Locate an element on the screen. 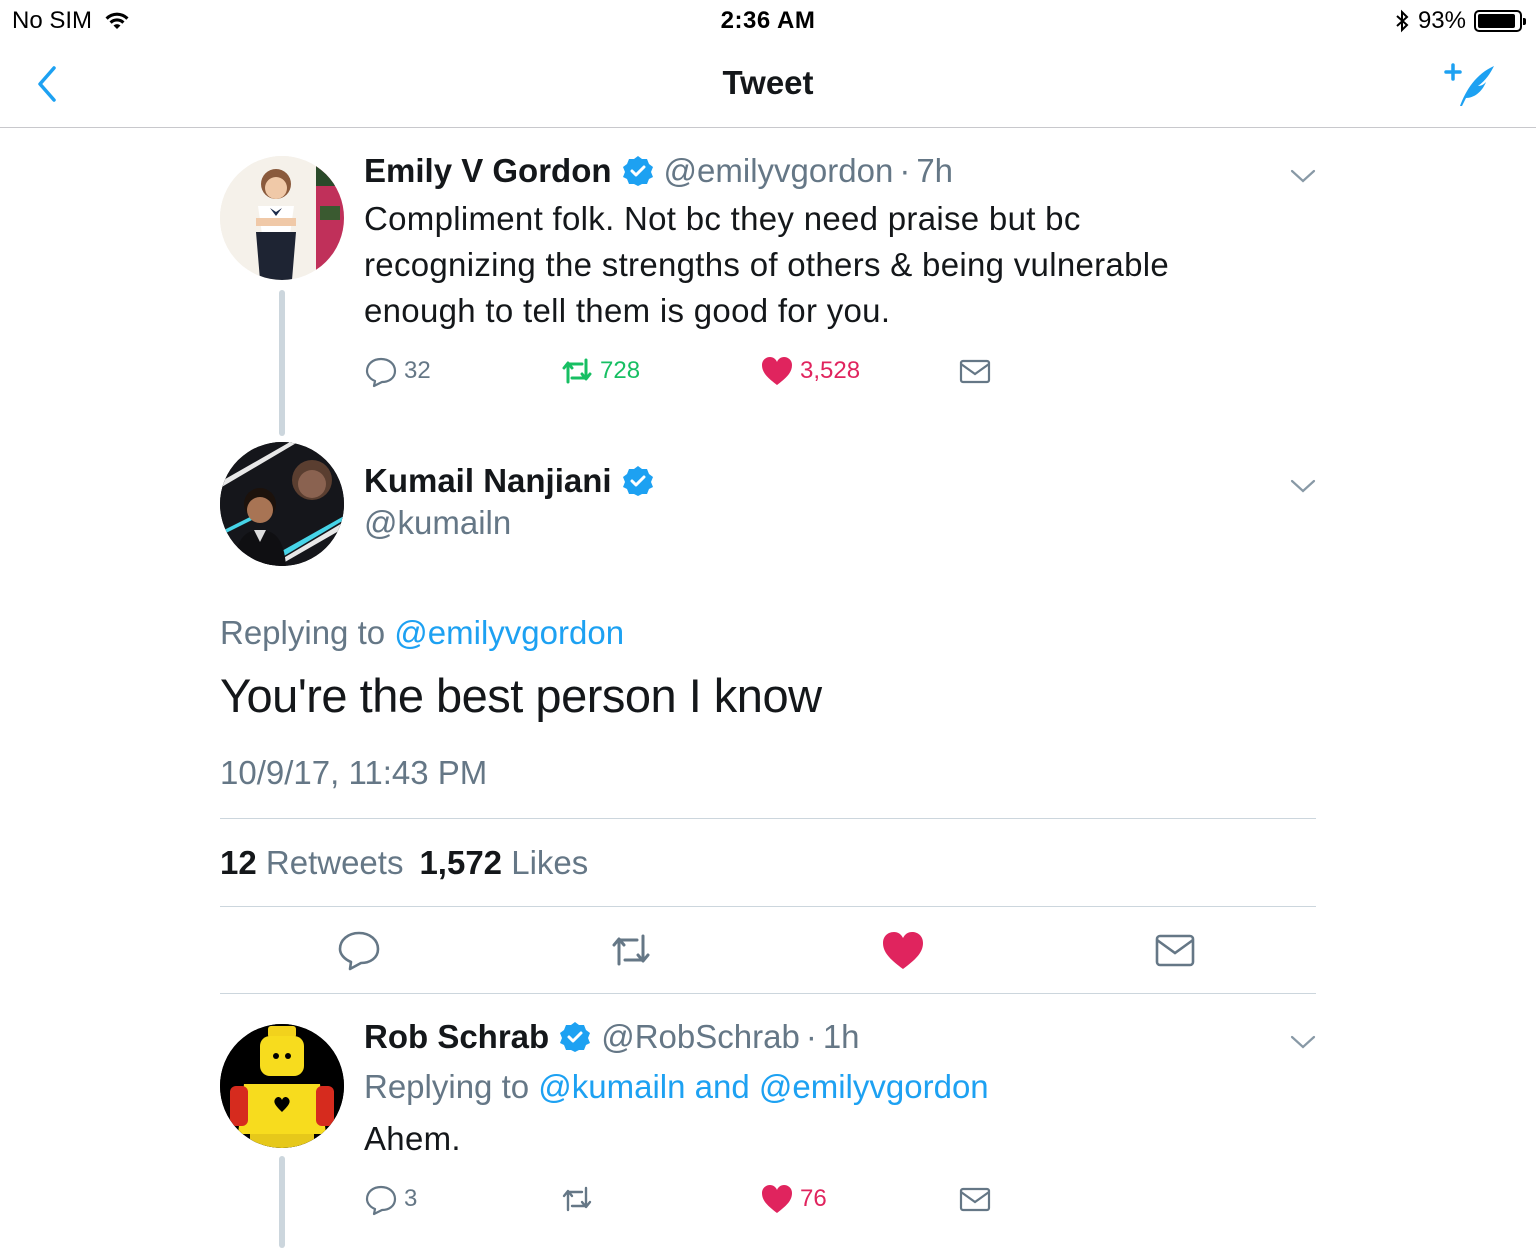 Image resolution: width=1536 pixels, height=1256 pixels. battery-percent: 93% is located at coordinates (1441, 20).